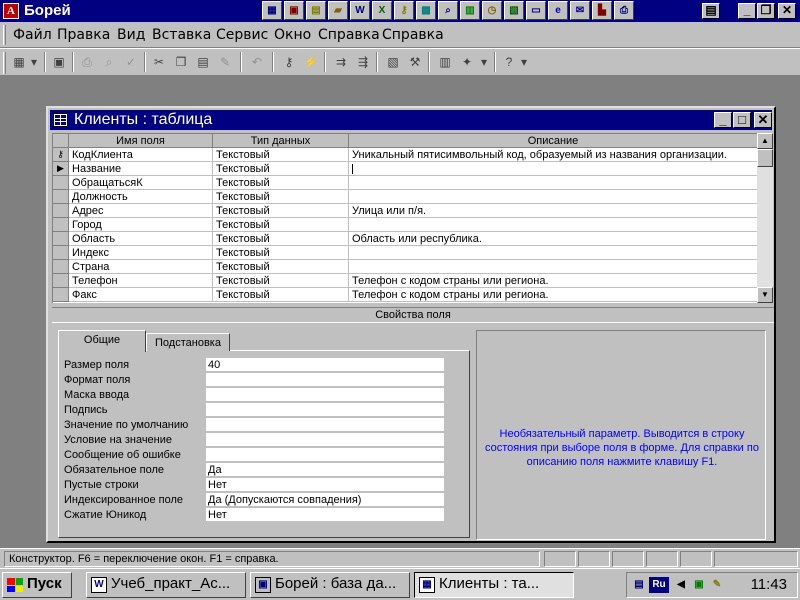 This screenshot has height=600, width=800. Describe the element at coordinates (445, 62) in the screenshot. I see `database-window-icon: ▥` at that location.